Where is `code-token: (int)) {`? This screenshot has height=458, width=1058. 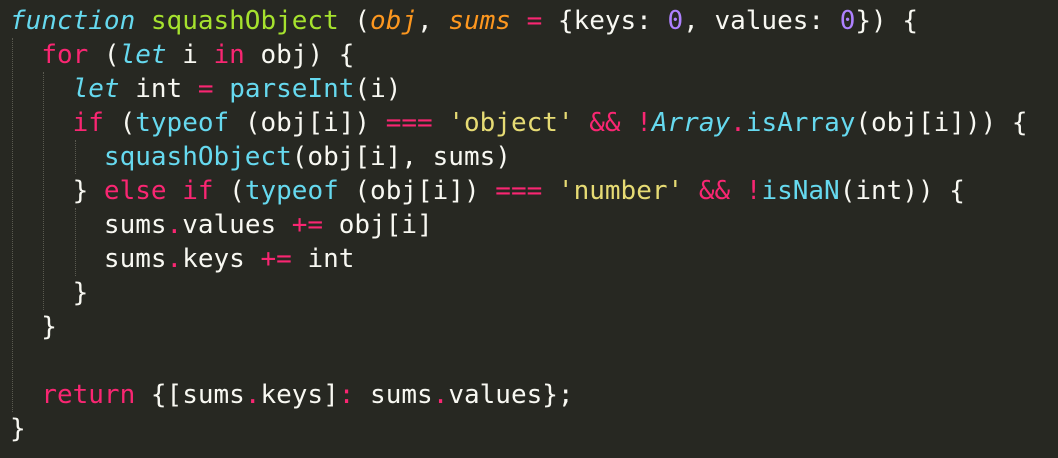
code-token: (int)) { is located at coordinates (902, 191).